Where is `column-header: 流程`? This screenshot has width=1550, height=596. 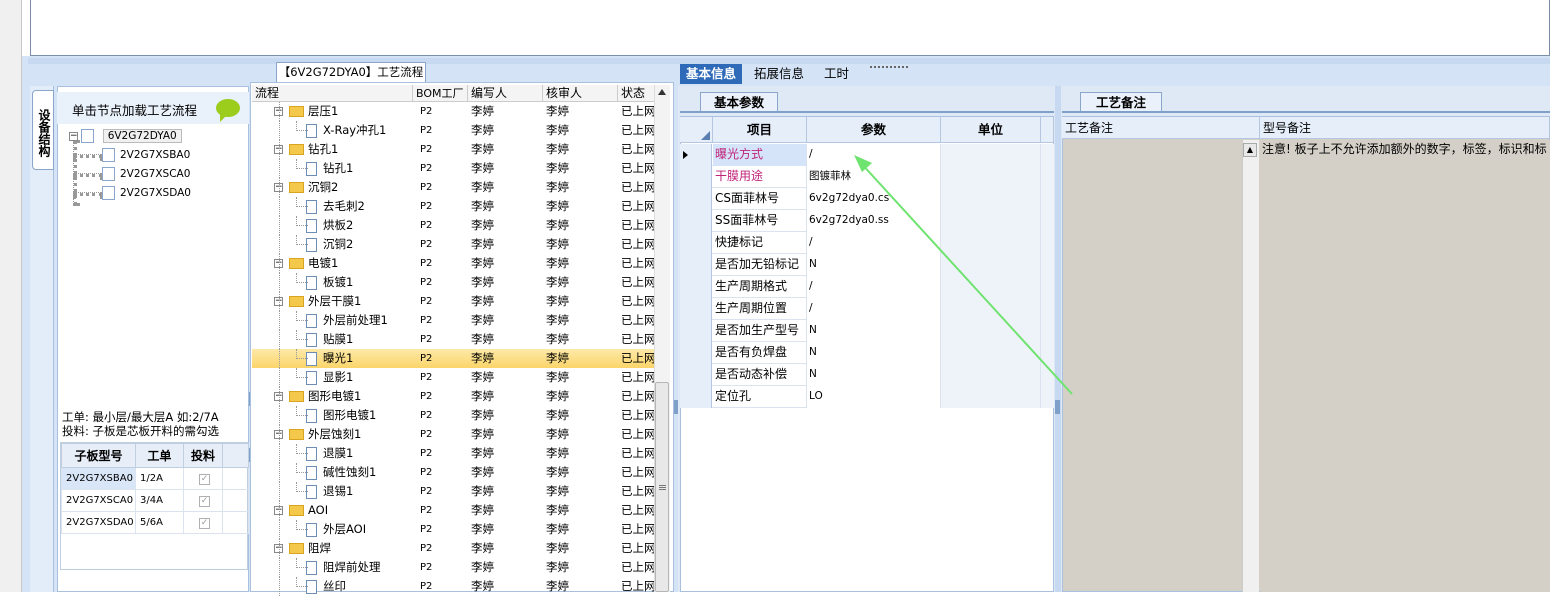 column-header: 流程 is located at coordinates (332, 93).